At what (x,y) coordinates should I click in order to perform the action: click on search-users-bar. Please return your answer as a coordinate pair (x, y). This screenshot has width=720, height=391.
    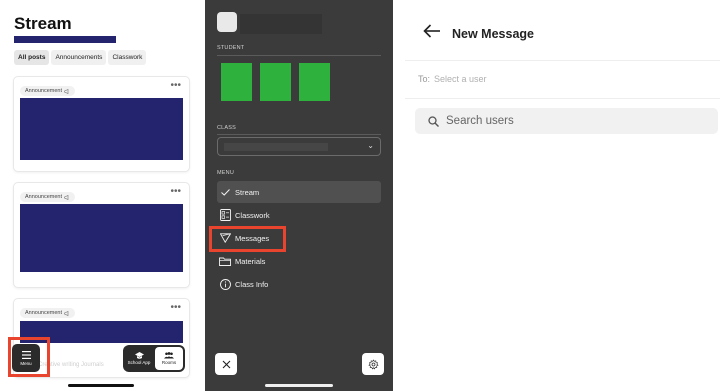
    Looking at the image, I should click on (566, 121).